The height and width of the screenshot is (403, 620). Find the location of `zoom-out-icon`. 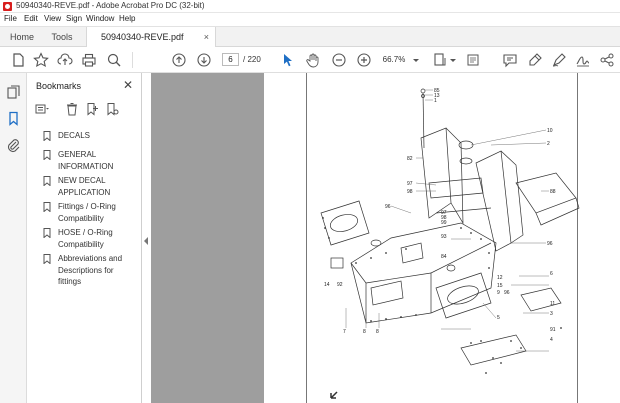

zoom-out-icon is located at coordinates (339, 60).